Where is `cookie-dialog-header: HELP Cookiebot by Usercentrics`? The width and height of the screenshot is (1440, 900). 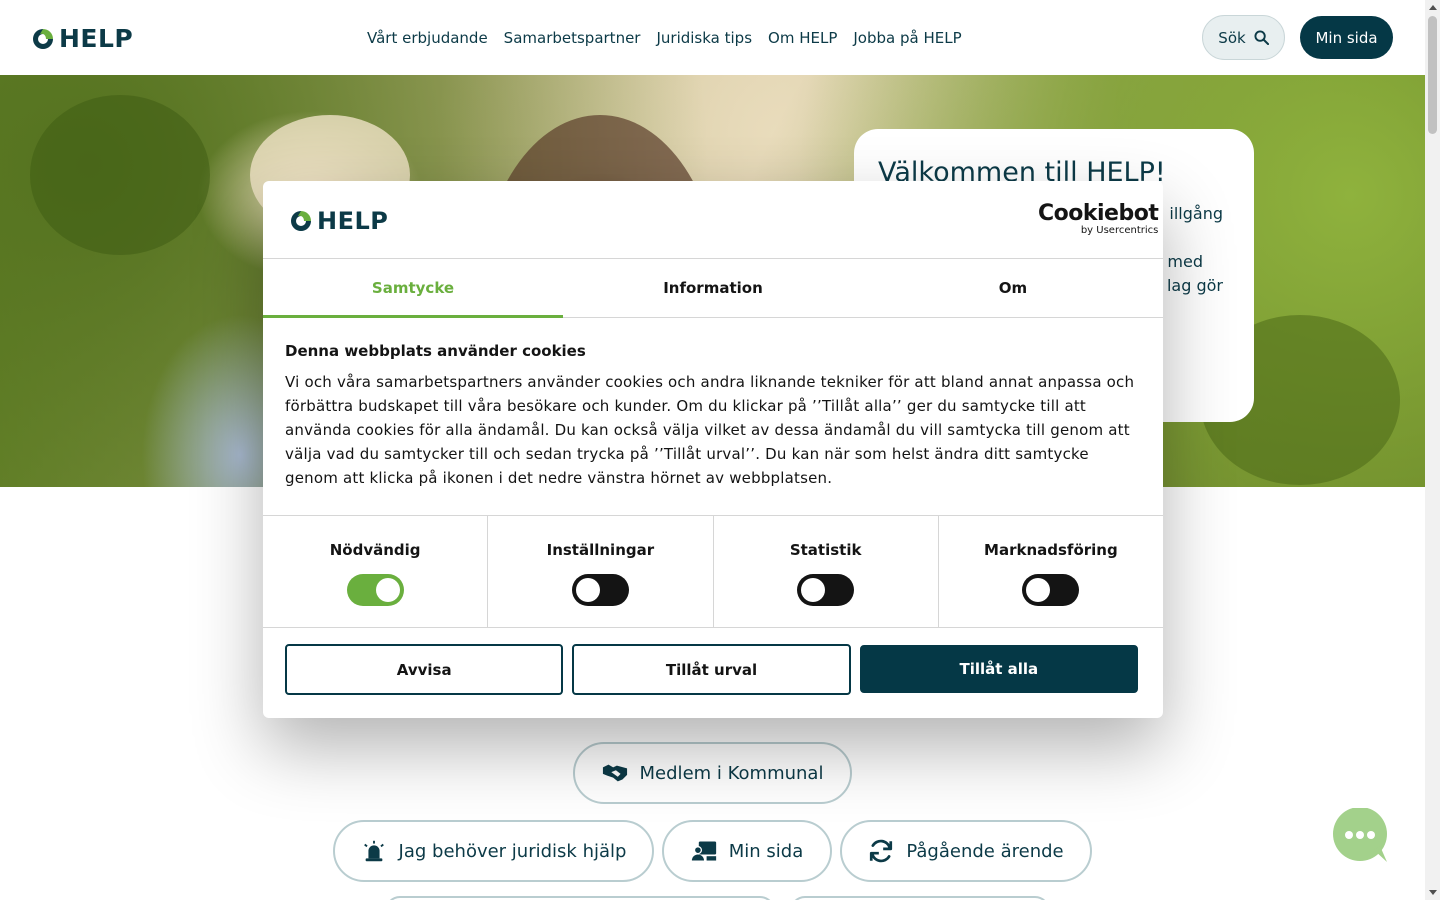
cookie-dialog-header: HELP Cookiebot by Usercentrics is located at coordinates (713, 220).